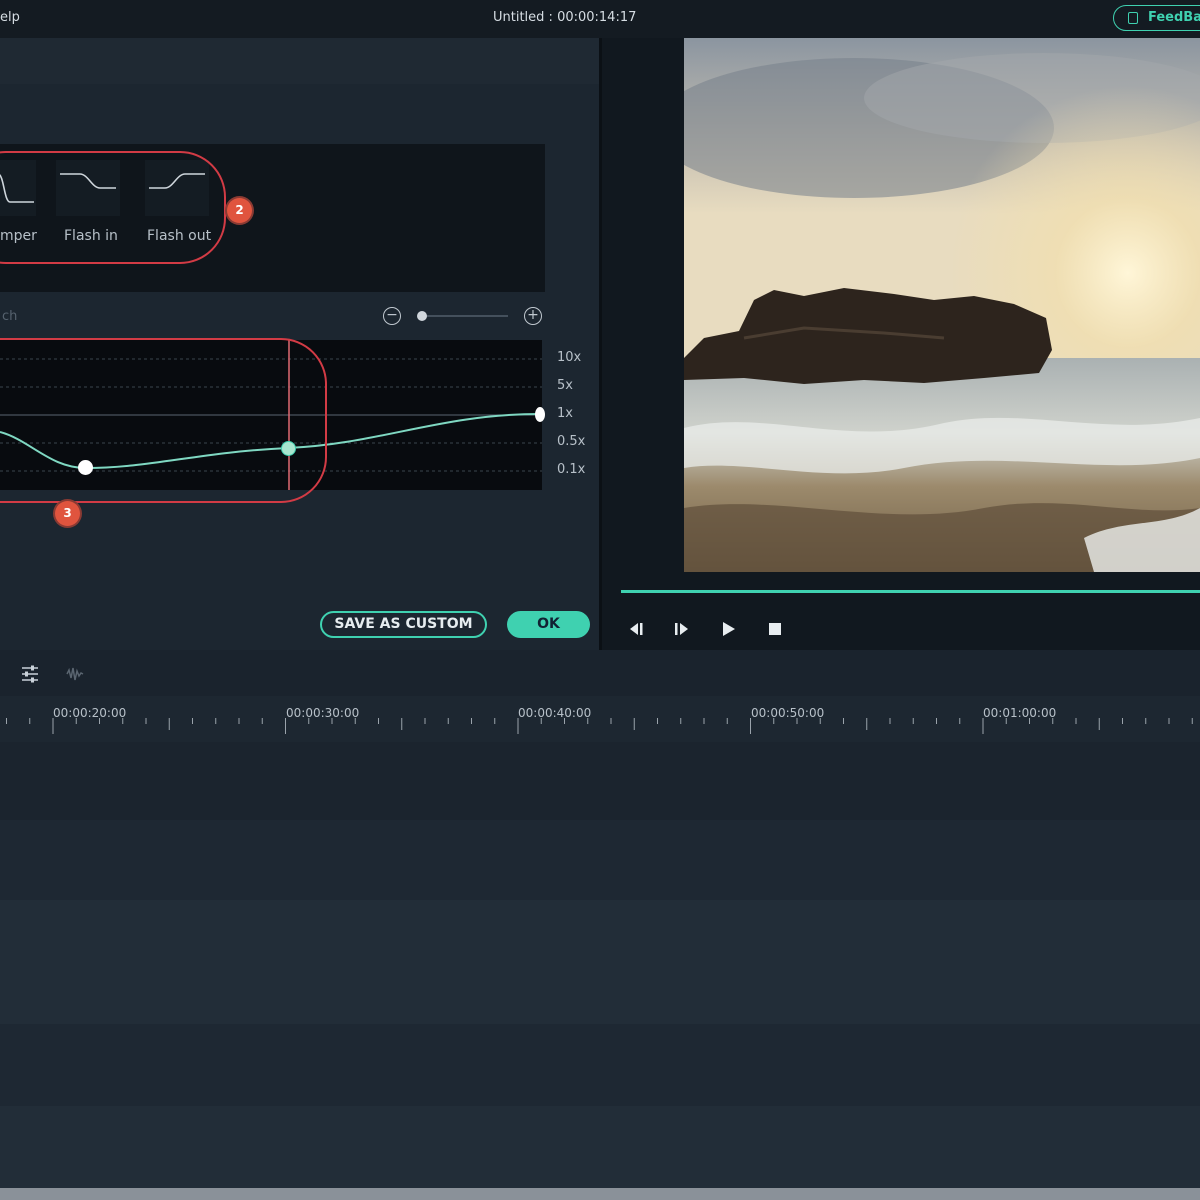  What do you see at coordinates (113, 207) in the screenshot?
I see `preset-highlight-outline` at bounding box center [113, 207].